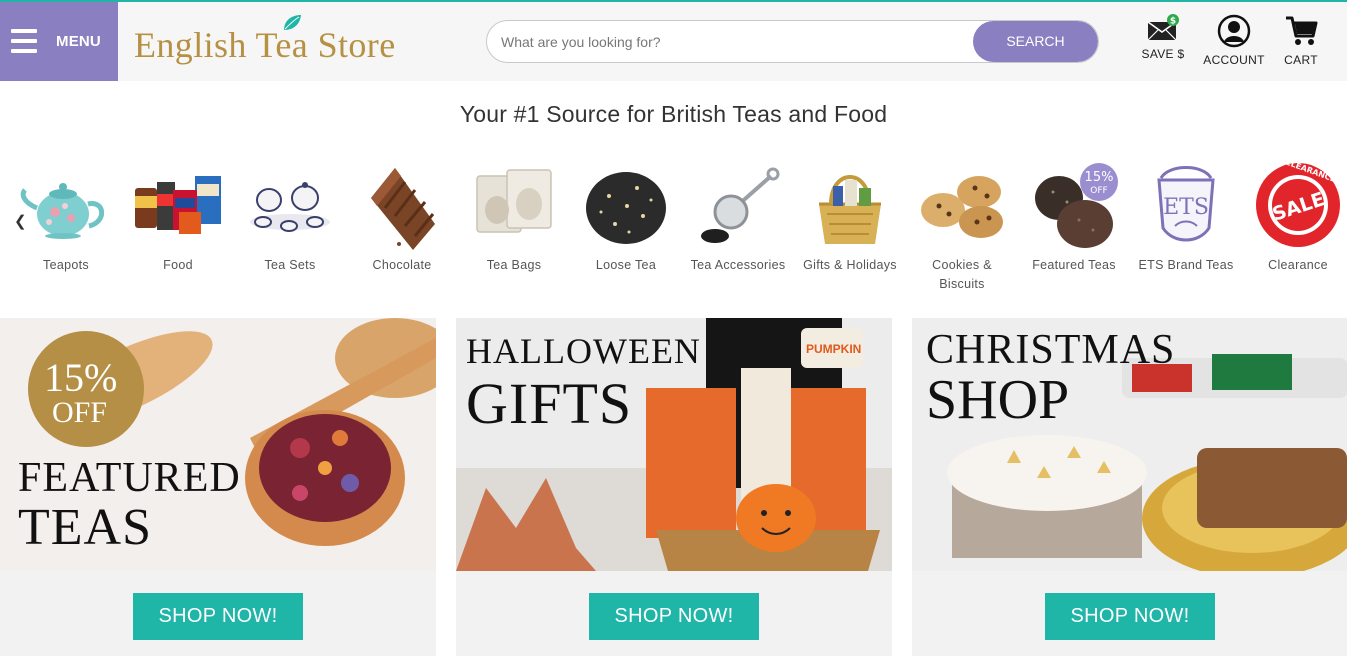 Image resolution: width=1347 pixels, height=656 pixels. I want to click on category-gifts-holidays: Gifts & Holidays, so click(850, 216).